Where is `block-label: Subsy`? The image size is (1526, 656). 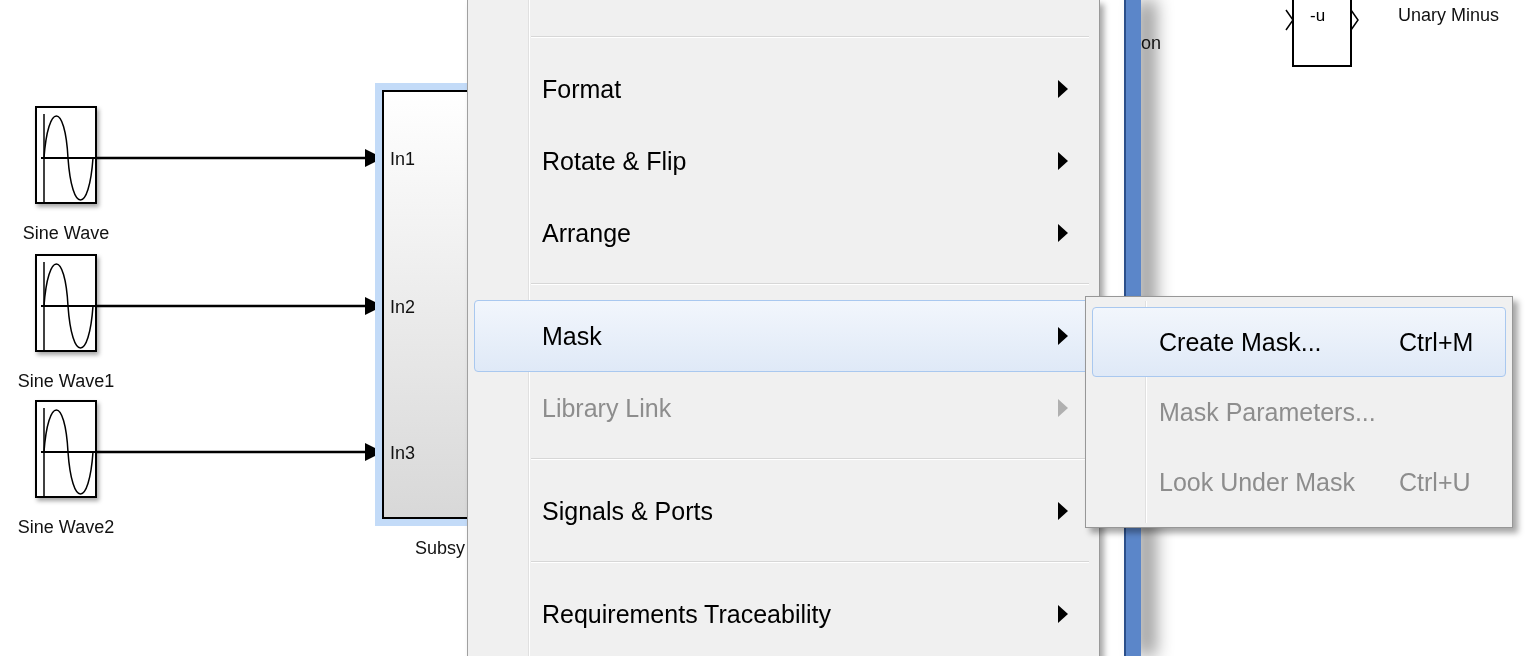
block-label: Subsy is located at coordinates (440, 548).